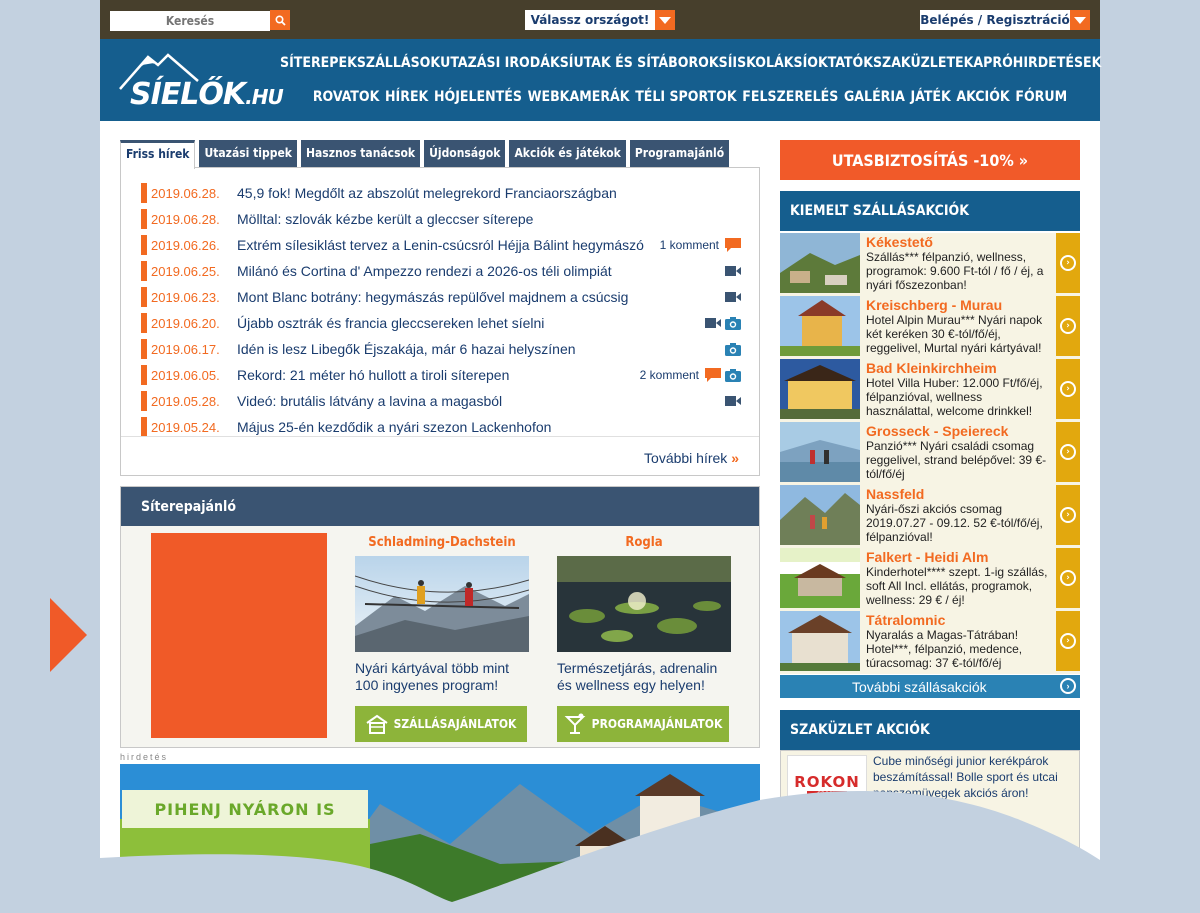 Image resolution: width=1200 pixels, height=913 pixels. What do you see at coordinates (691, 458) in the screenshot?
I see `more-news-link: További hírek »` at bounding box center [691, 458].